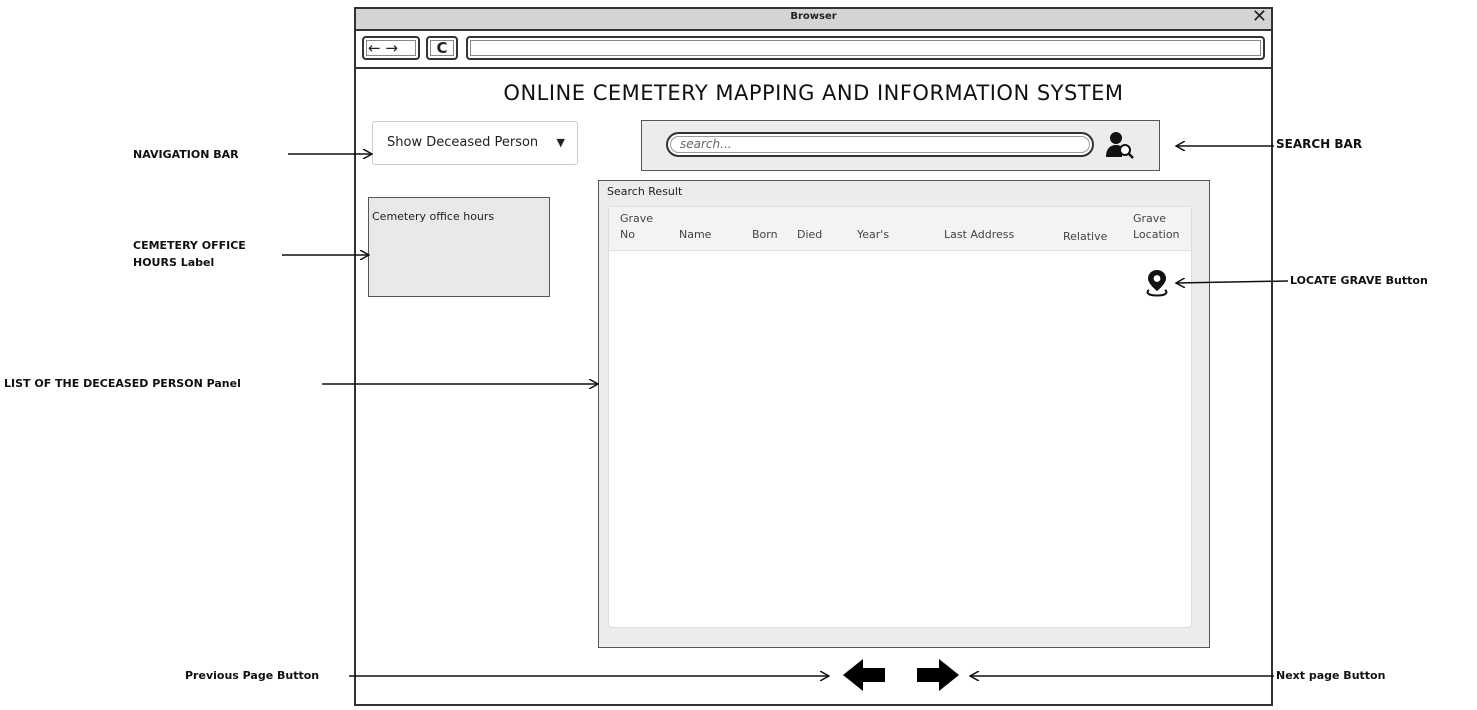  I want to click on navigation-dropdown: Show Deceased Person ▼, so click(475, 143).